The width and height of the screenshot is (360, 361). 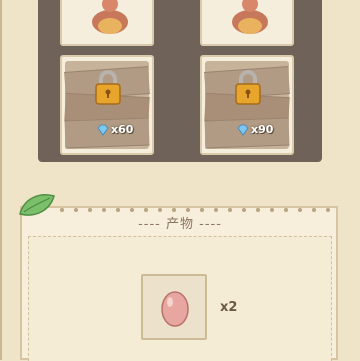 I want to click on wood-planks: x60, so click(x=107, y=105).